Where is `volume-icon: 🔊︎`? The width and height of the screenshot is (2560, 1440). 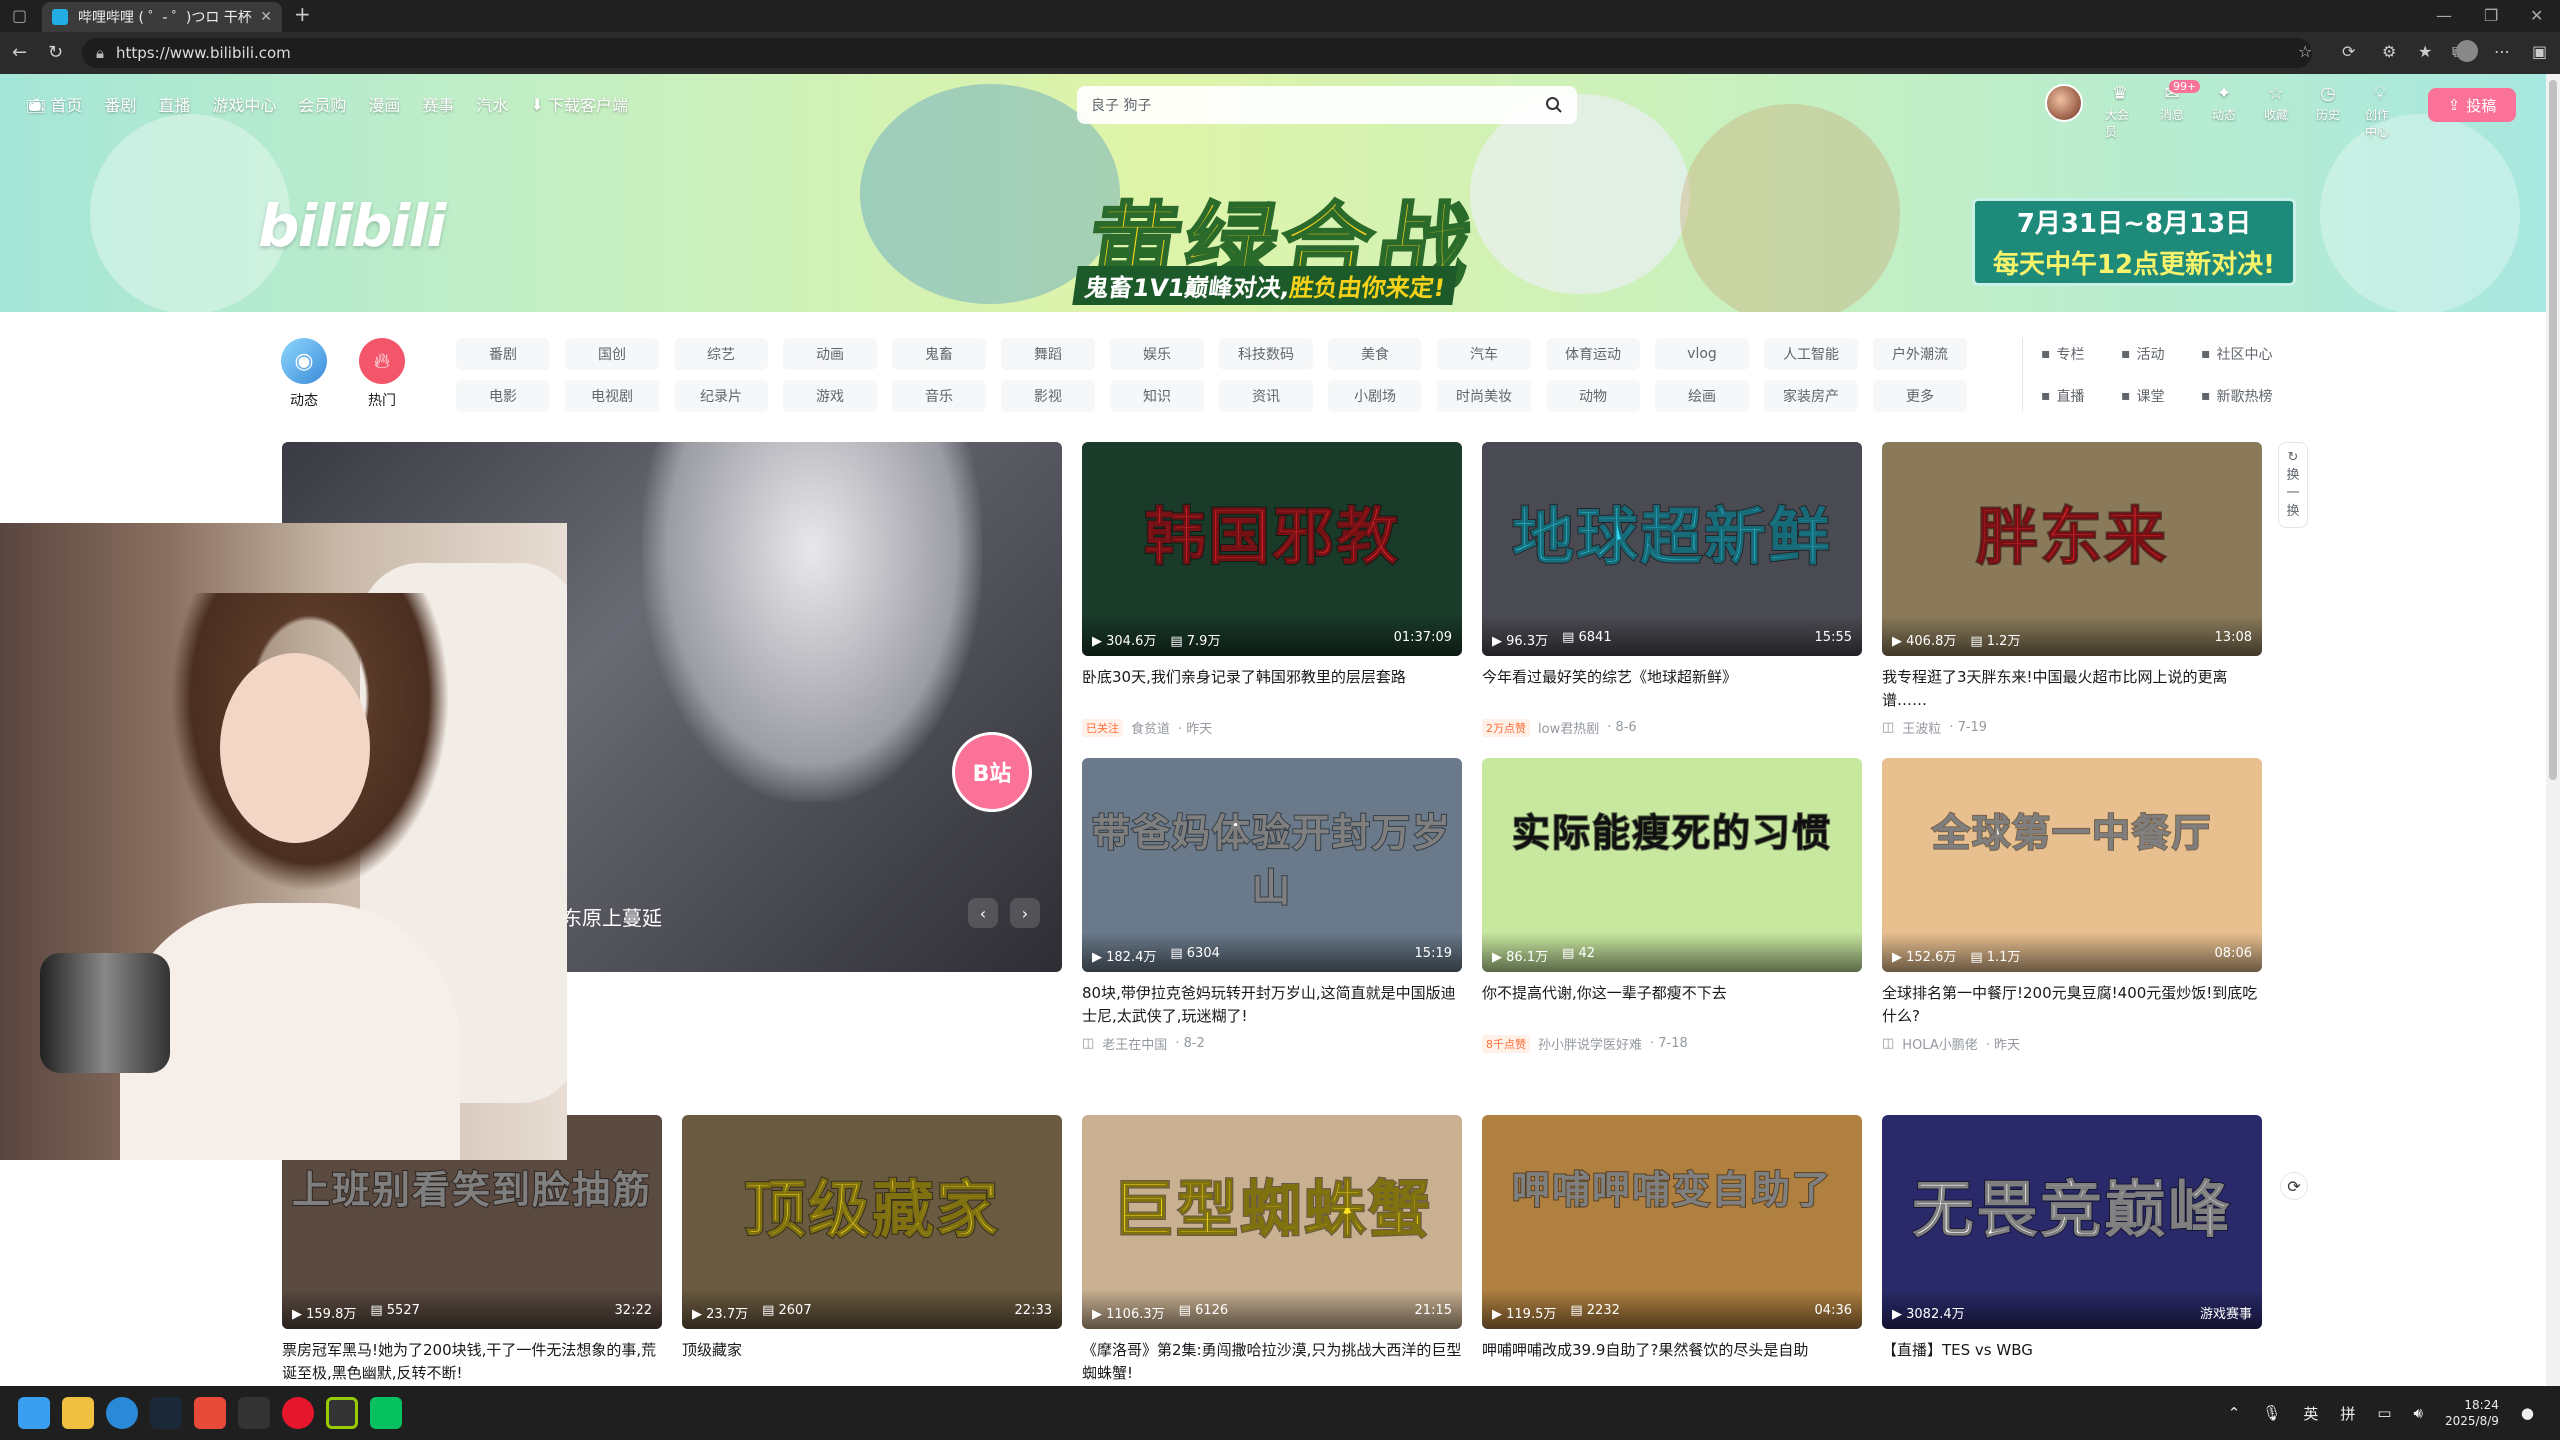 volume-icon: 🔊︎ is located at coordinates (2418, 1413).